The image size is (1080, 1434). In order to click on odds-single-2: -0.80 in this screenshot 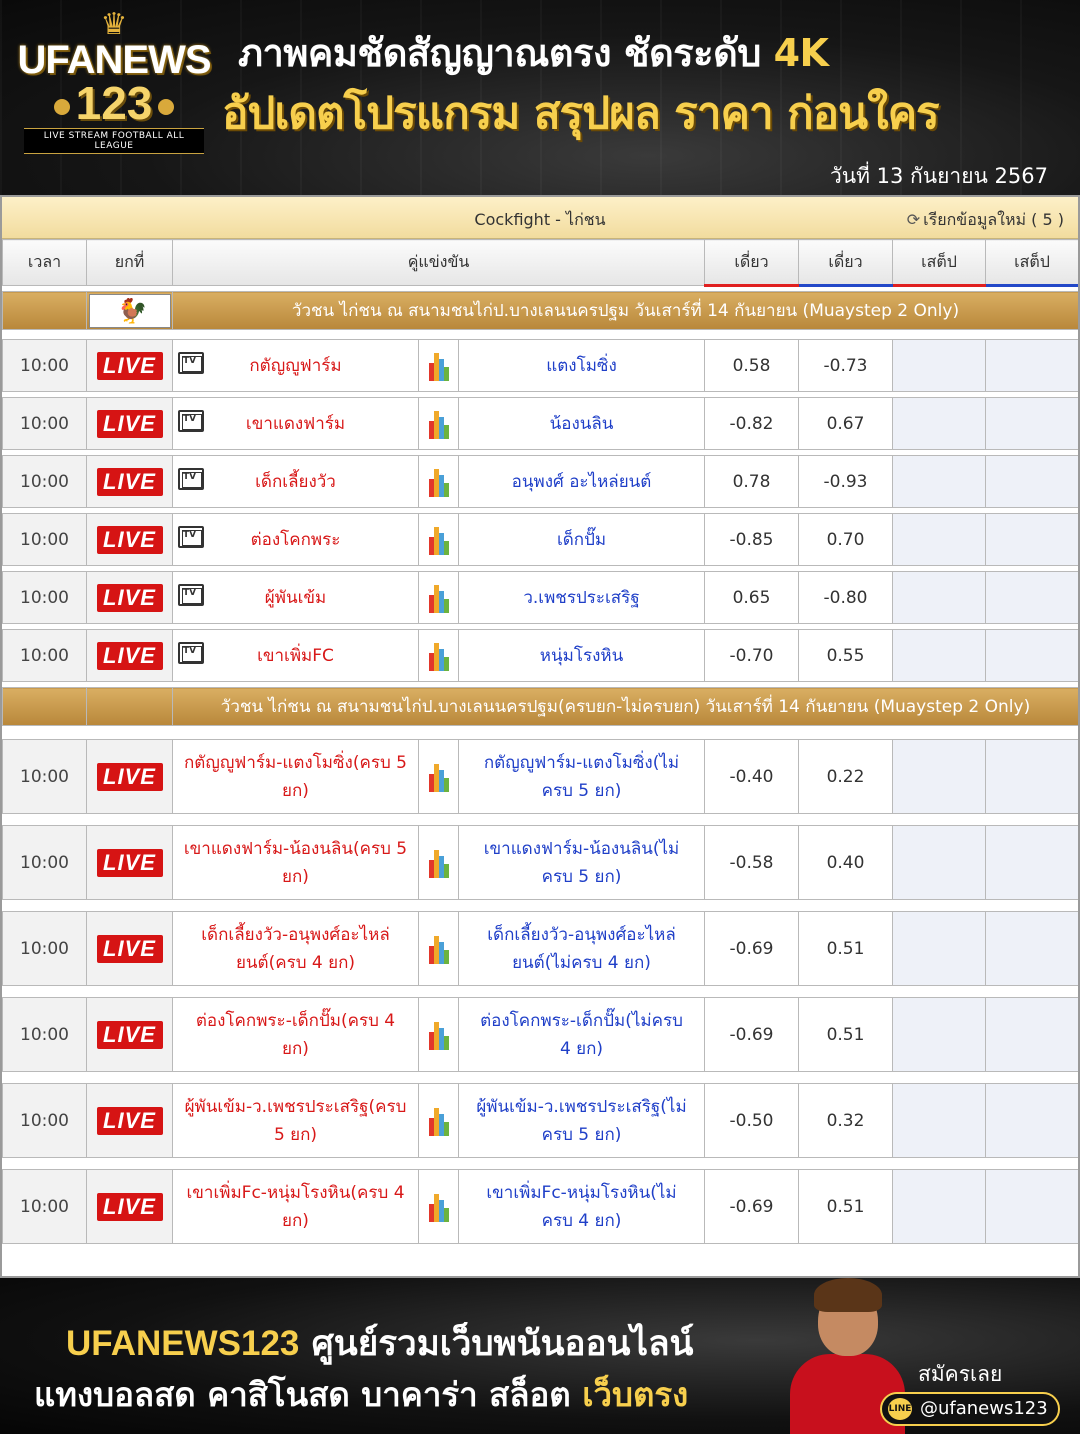, I will do `click(846, 597)`.